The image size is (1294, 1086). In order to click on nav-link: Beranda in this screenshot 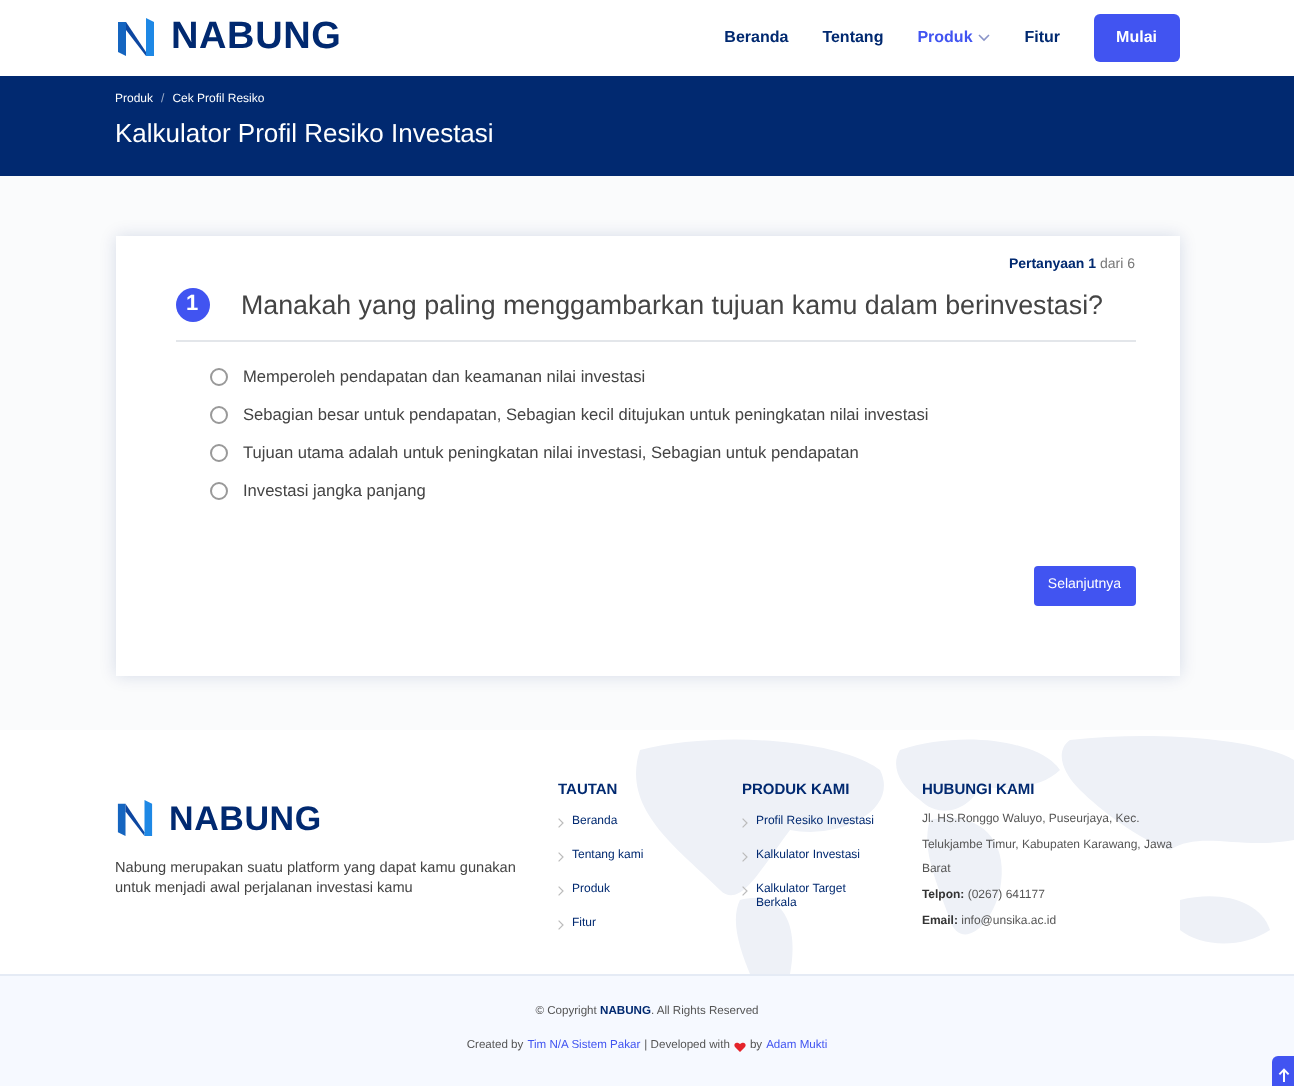, I will do `click(756, 38)`.